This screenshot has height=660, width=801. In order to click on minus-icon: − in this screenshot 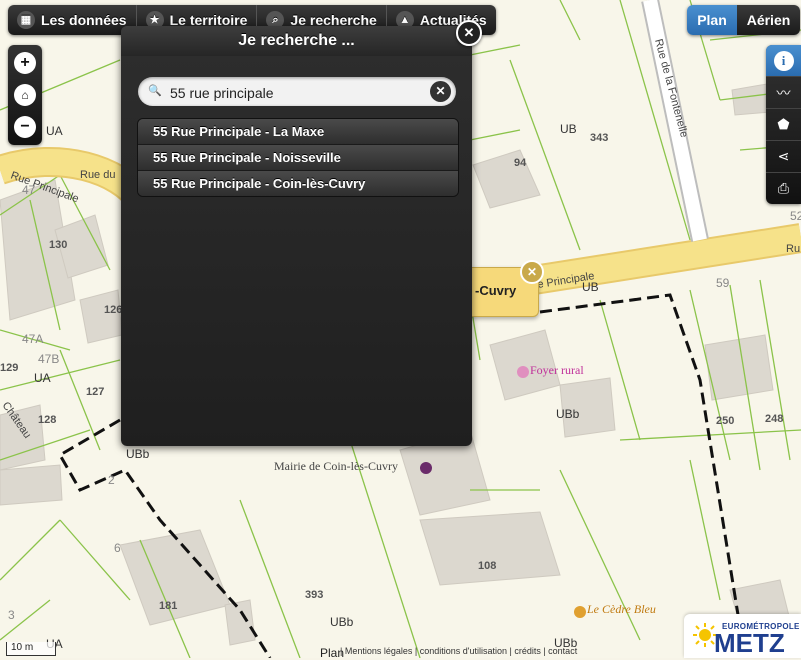, I will do `click(25, 127)`.